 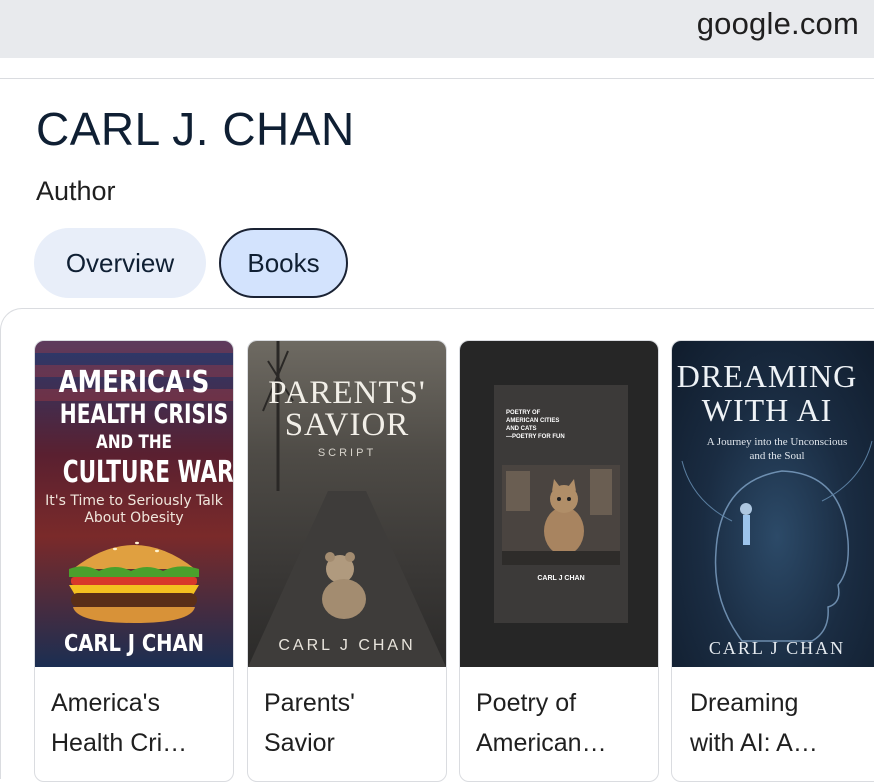 I want to click on tab-books-label: Books, so click(x=283, y=262).